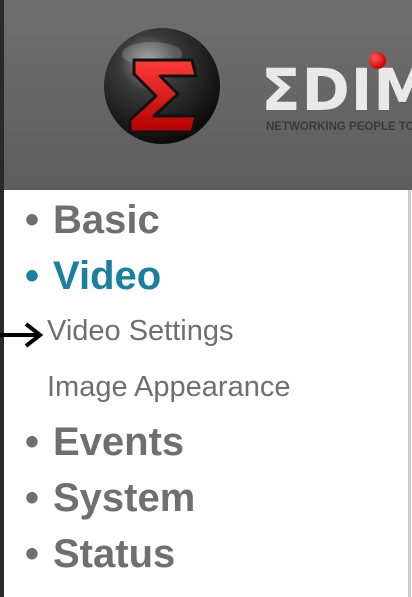  I want to click on brand-wordmark: ΣDIM NETWORKING PEOPLE TOGETHER, so click(336, 100).